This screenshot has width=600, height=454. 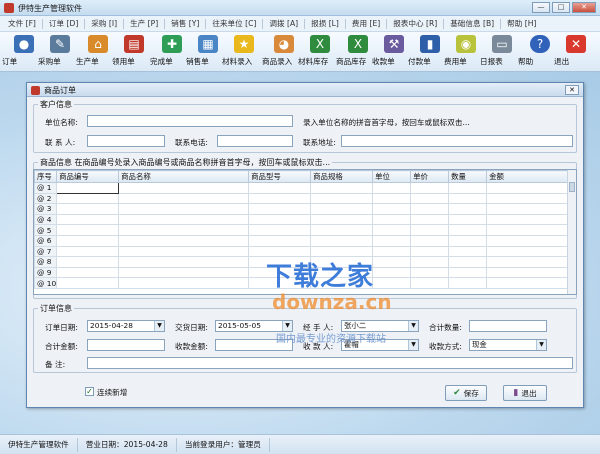 What do you see at coordinates (126, 345) in the screenshot?
I see `total-amount-field` at bounding box center [126, 345].